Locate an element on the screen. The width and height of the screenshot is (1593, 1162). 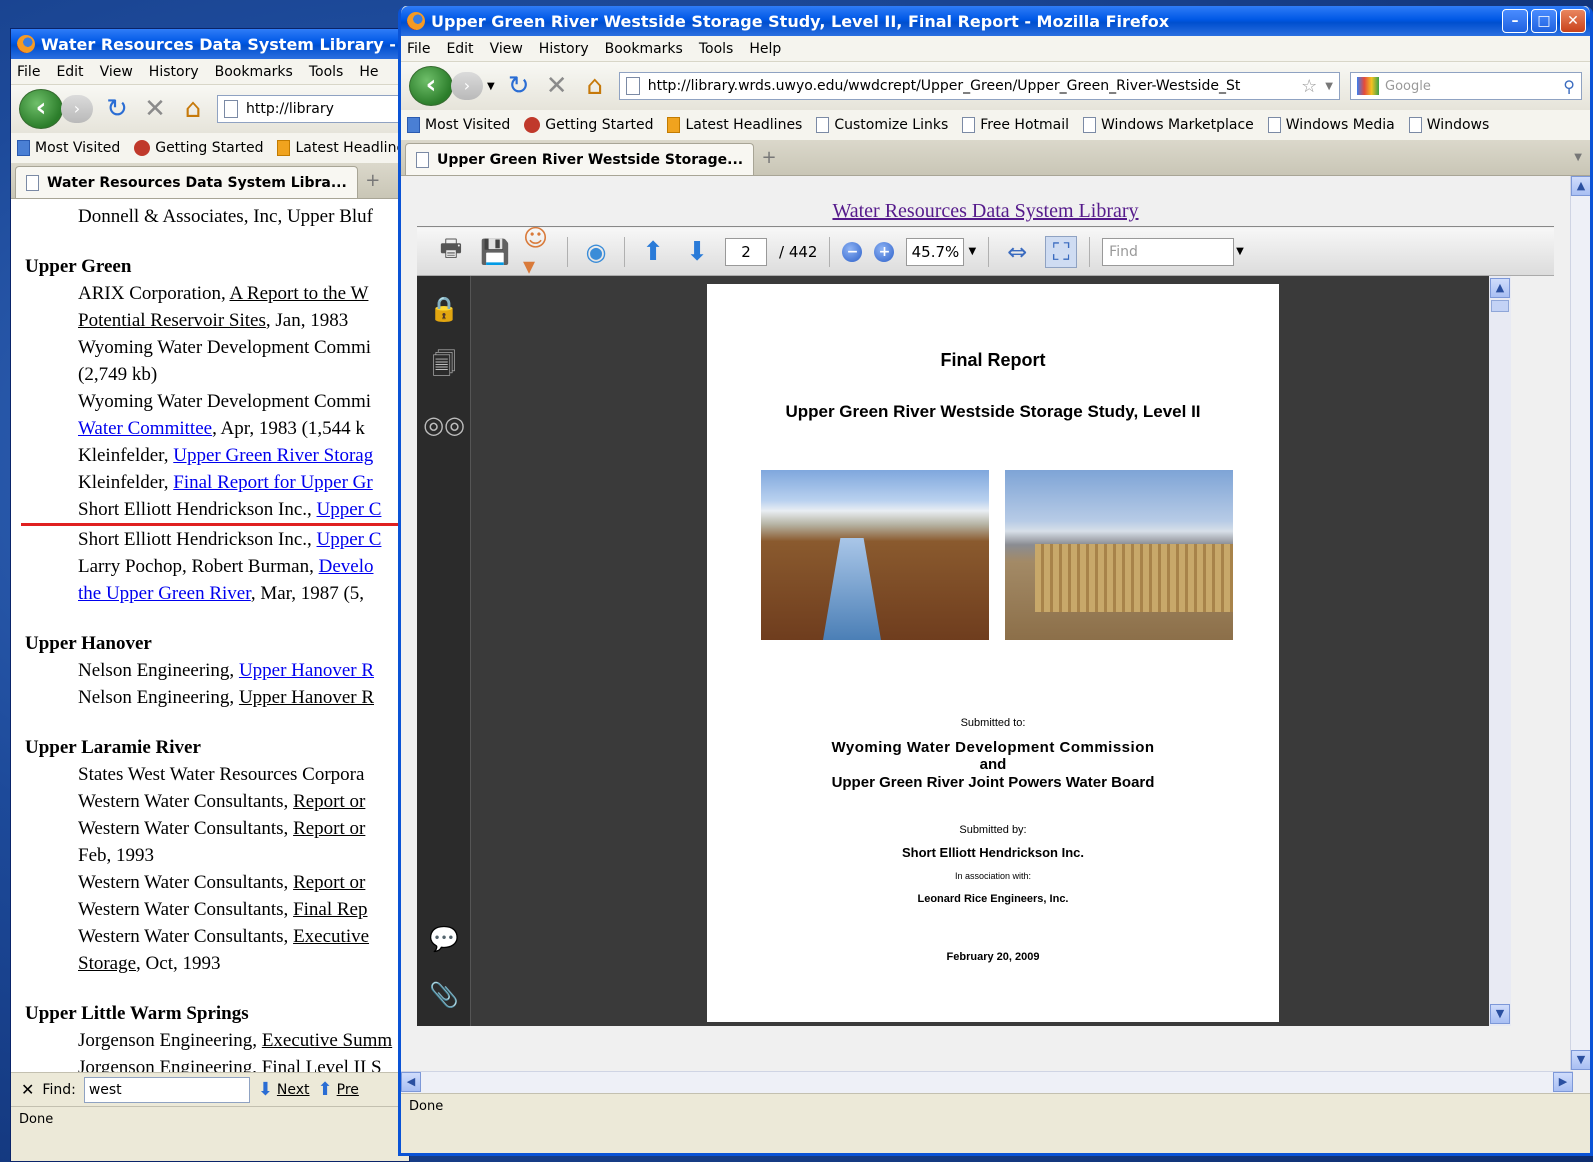
find-next-button: ⬇ Next is located at coordinates (284, 1089).